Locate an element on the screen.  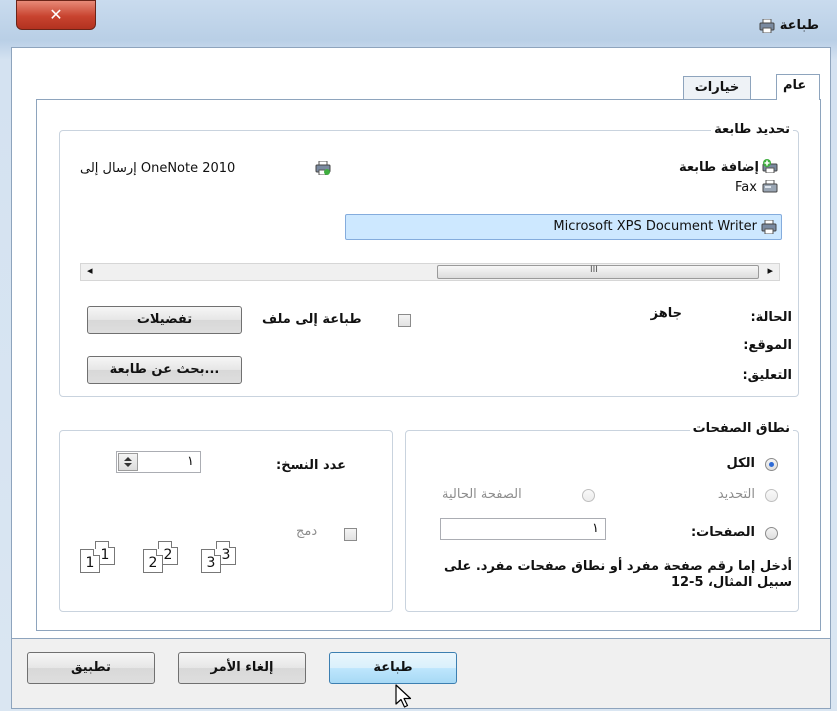
printer-item-onenote: إرسال إلى OneNote 2010 is located at coordinates (157, 168).